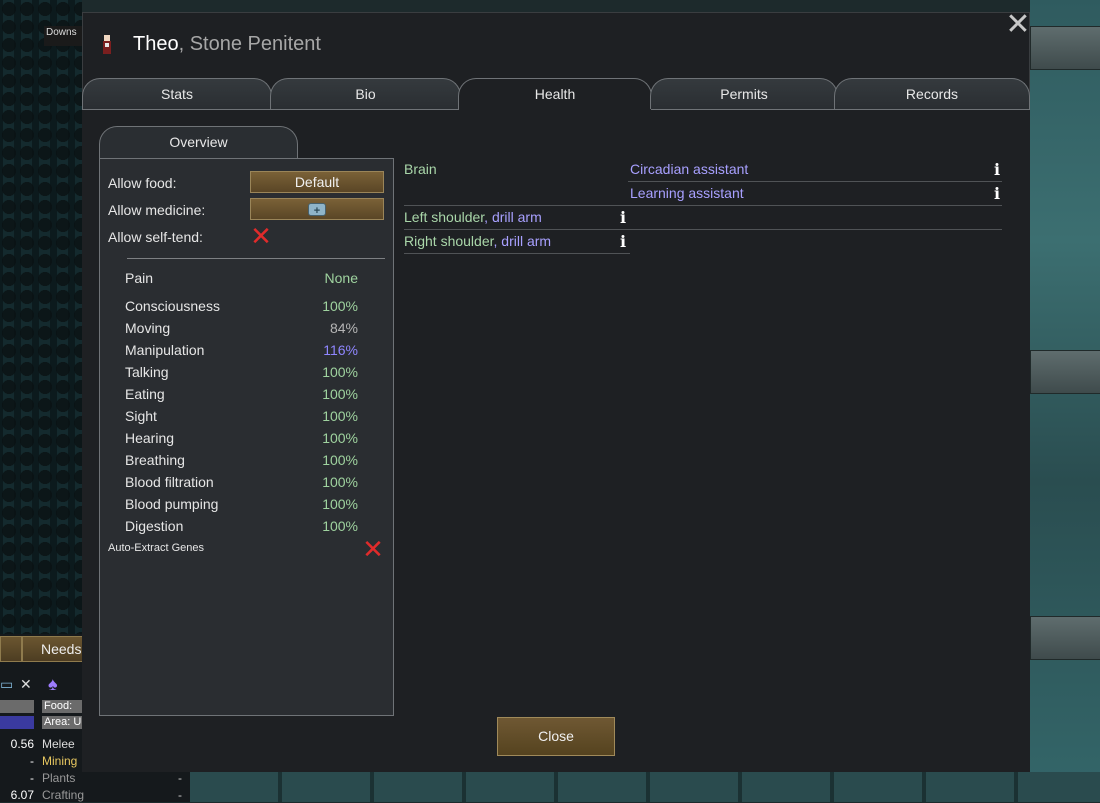 Image resolution: width=1100 pixels, height=803 pixels. Describe the element at coordinates (477, 241) in the screenshot. I see `body-part-right-shoulder: Right shoulder, drill arm` at that location.